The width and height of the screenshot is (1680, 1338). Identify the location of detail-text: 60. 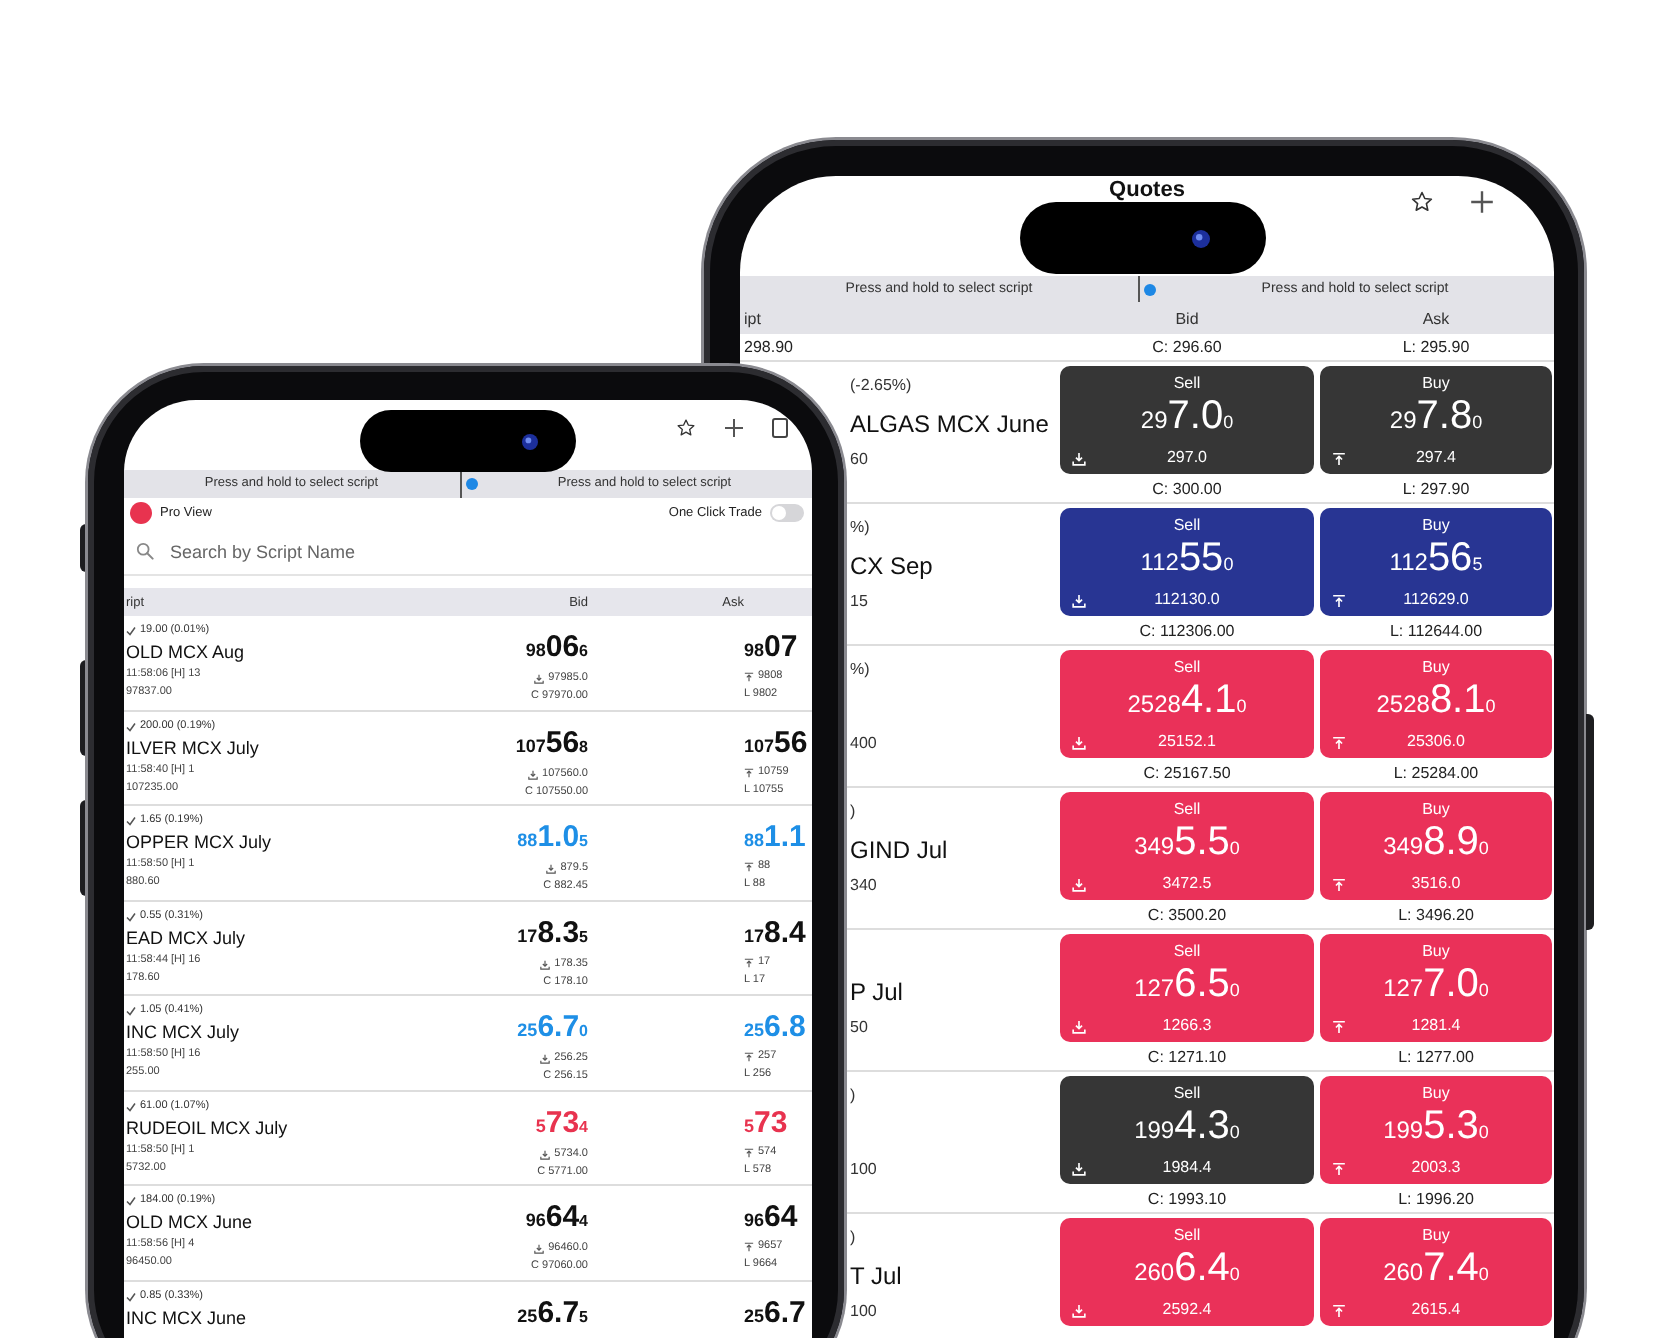
(859, 460).